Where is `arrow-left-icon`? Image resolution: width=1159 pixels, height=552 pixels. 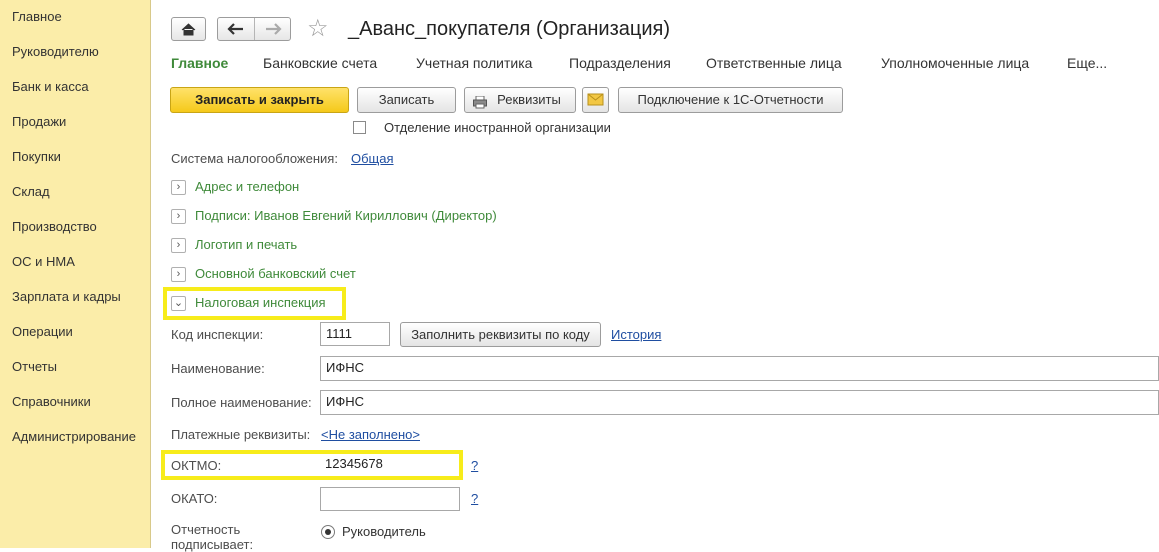 arrow-left-icon is located at coordinates (235, 29).